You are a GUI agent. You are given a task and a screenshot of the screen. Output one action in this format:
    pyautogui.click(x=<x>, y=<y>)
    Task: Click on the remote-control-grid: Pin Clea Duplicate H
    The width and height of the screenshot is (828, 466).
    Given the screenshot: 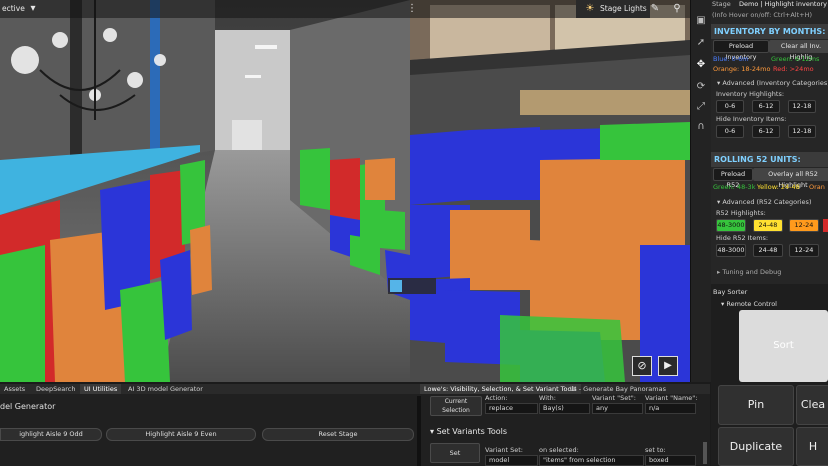 What is the action you would take?
    pyautogui.click(x=769, y=424)
    